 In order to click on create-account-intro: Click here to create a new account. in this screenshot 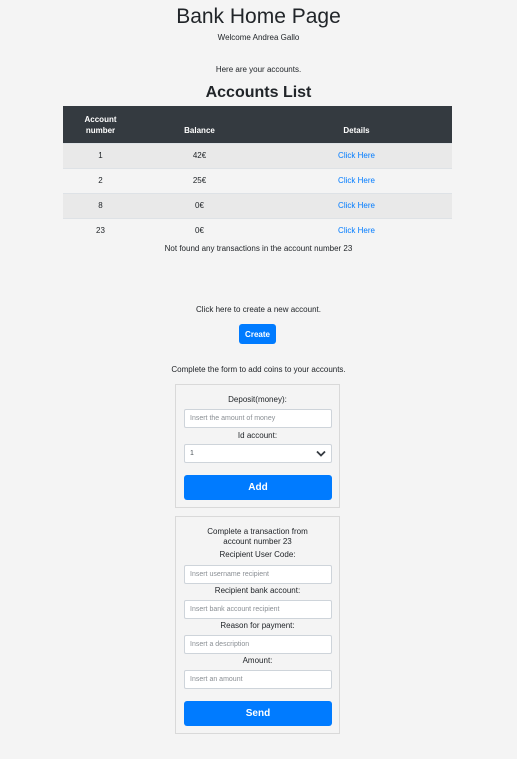, I will do `click(258, 309)`.